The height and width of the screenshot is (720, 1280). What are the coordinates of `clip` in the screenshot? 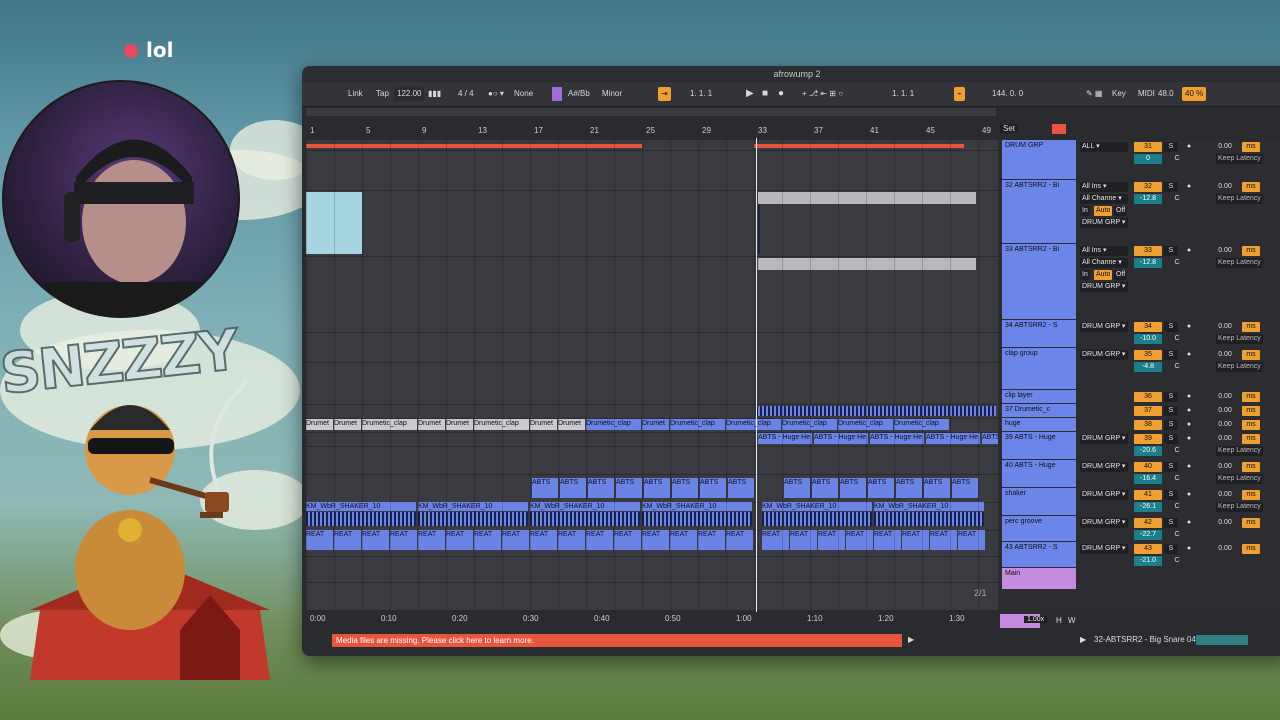 It's located at (867, 264).